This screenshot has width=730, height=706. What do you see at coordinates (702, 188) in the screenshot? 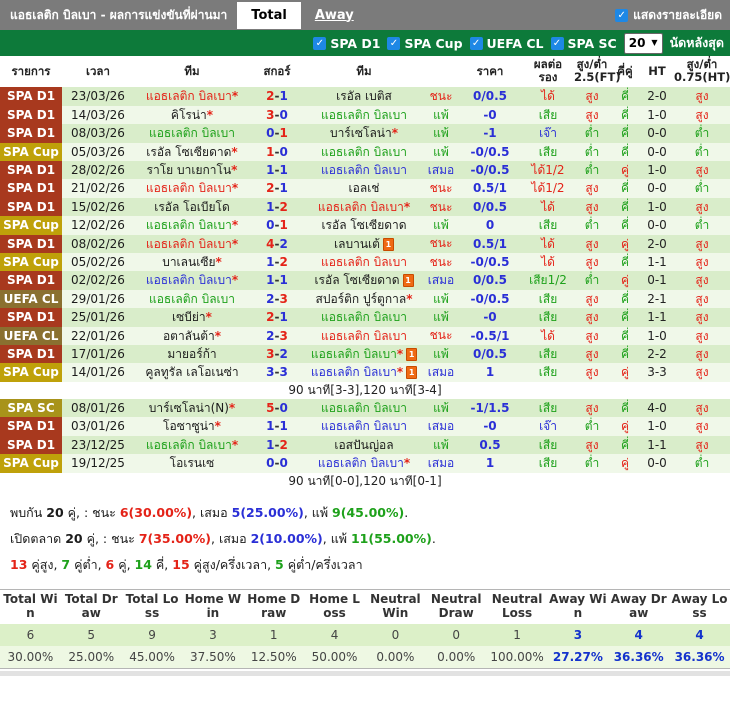
I see `over-under-ht: ต่ำ` at bounding box center [702, 188].